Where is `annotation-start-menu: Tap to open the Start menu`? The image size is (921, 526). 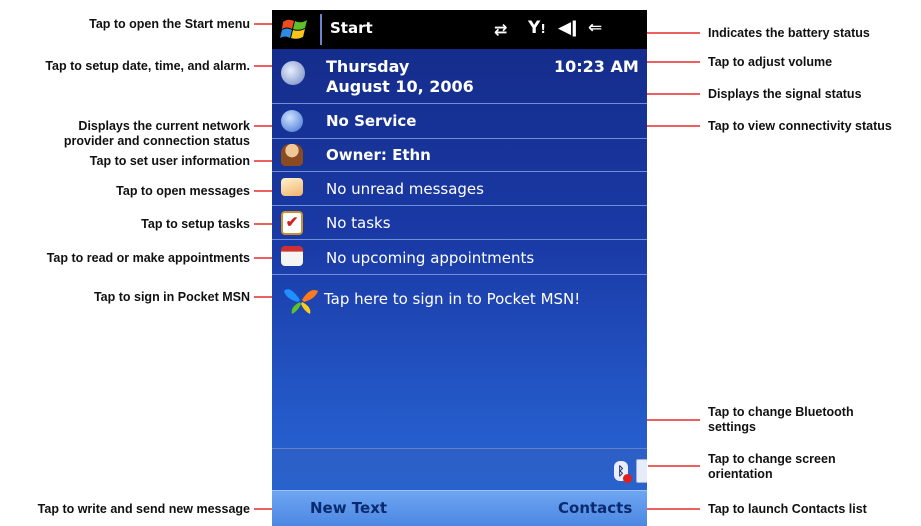 annotation-start-menu: Tap to open the Start menu is located at coordinates (169, 24).